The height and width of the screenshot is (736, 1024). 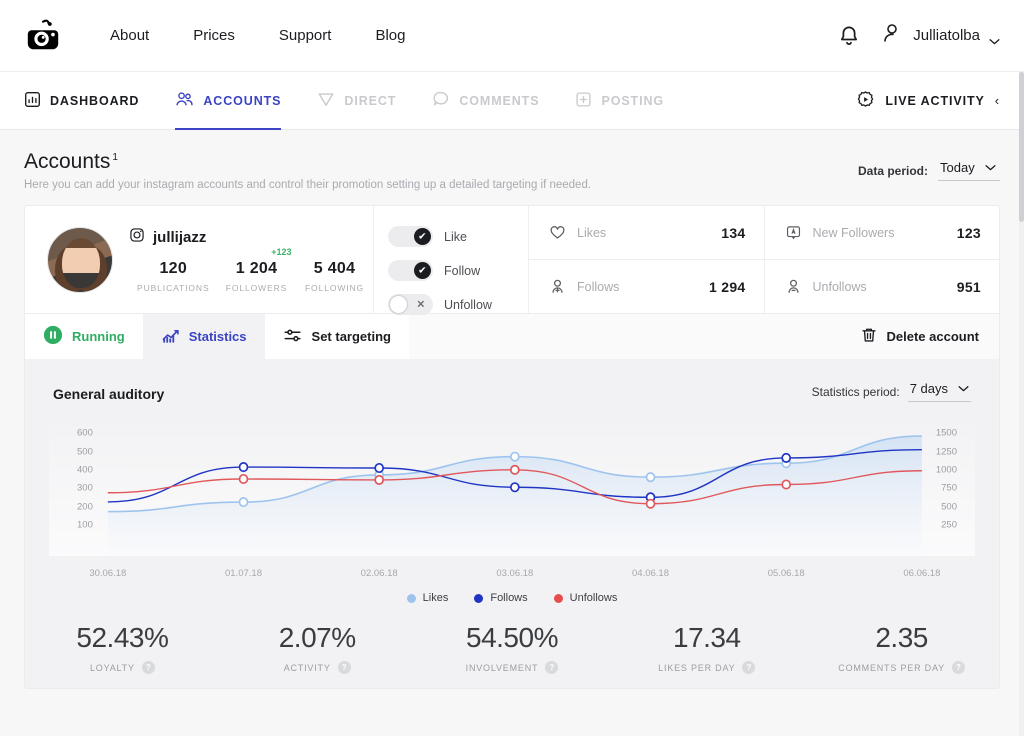 I want to click on user-avatar-icon, so click(x=892, y=35).